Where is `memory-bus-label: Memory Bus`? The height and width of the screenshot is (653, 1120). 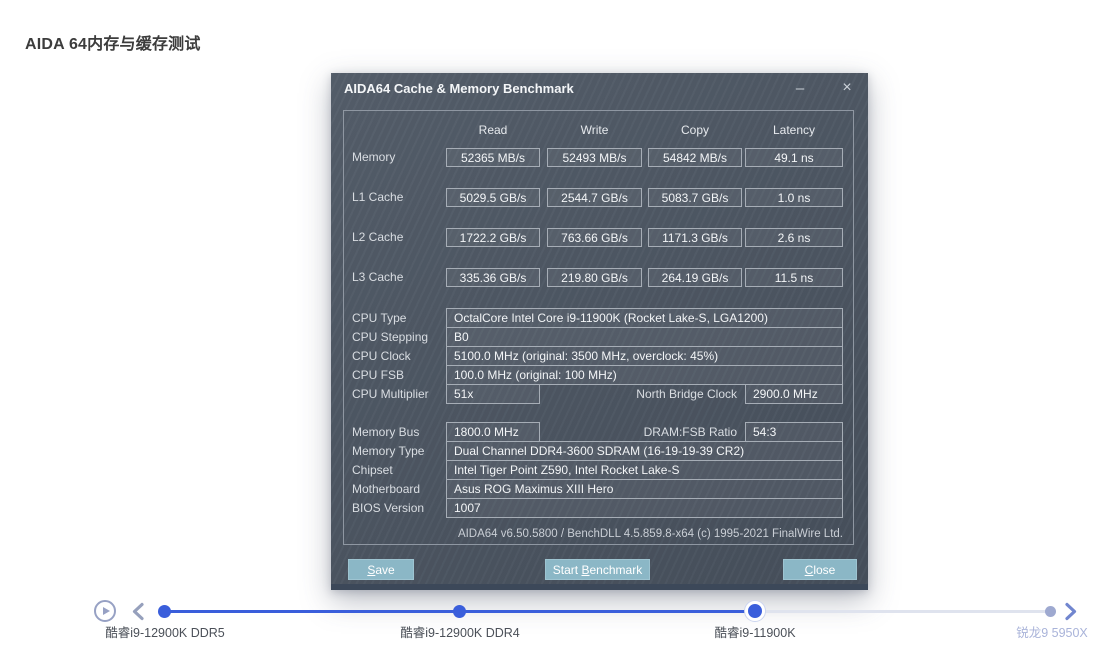 memory-bus-label: Memory Bus is located at coordinates (386, 432).